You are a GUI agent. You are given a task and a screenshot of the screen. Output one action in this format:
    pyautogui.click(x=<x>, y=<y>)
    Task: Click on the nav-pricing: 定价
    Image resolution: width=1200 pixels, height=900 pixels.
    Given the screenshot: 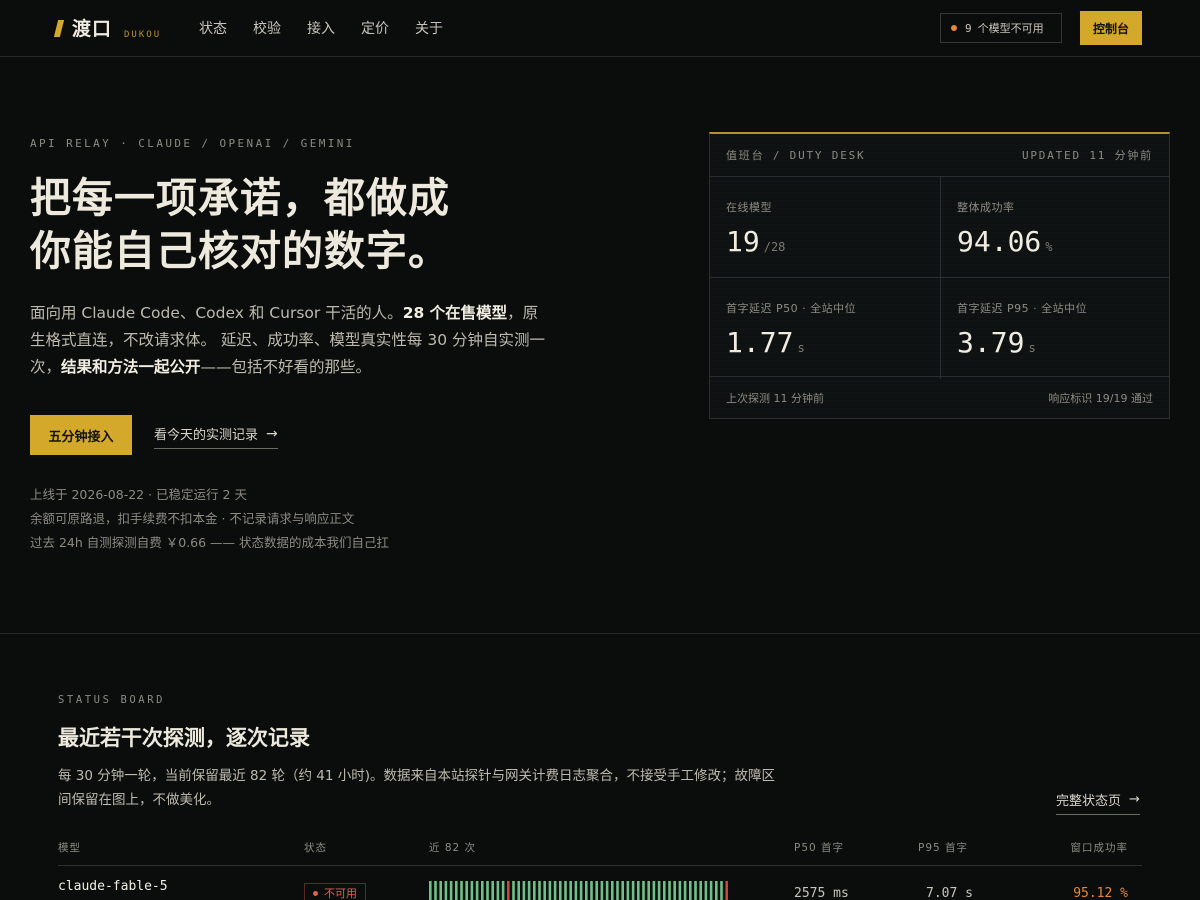 What is the action you would take?
    pyautogui.click(x=375, y=28)
    